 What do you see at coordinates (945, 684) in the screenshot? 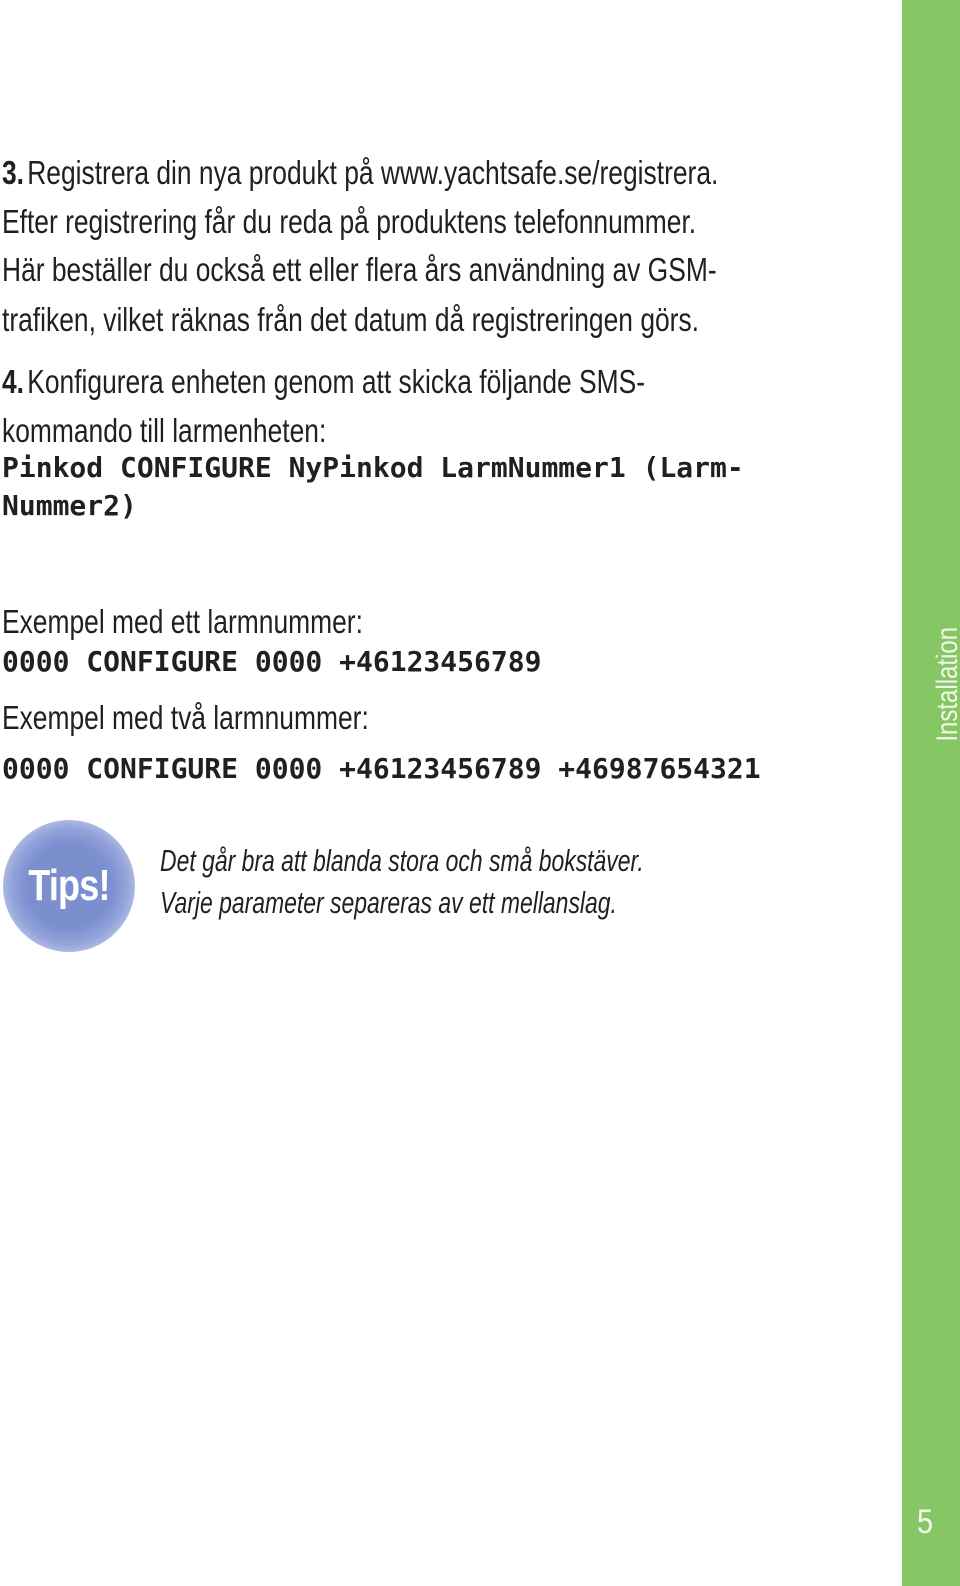
I see `section-label-text: Installation` at bounding box center [945, 684].